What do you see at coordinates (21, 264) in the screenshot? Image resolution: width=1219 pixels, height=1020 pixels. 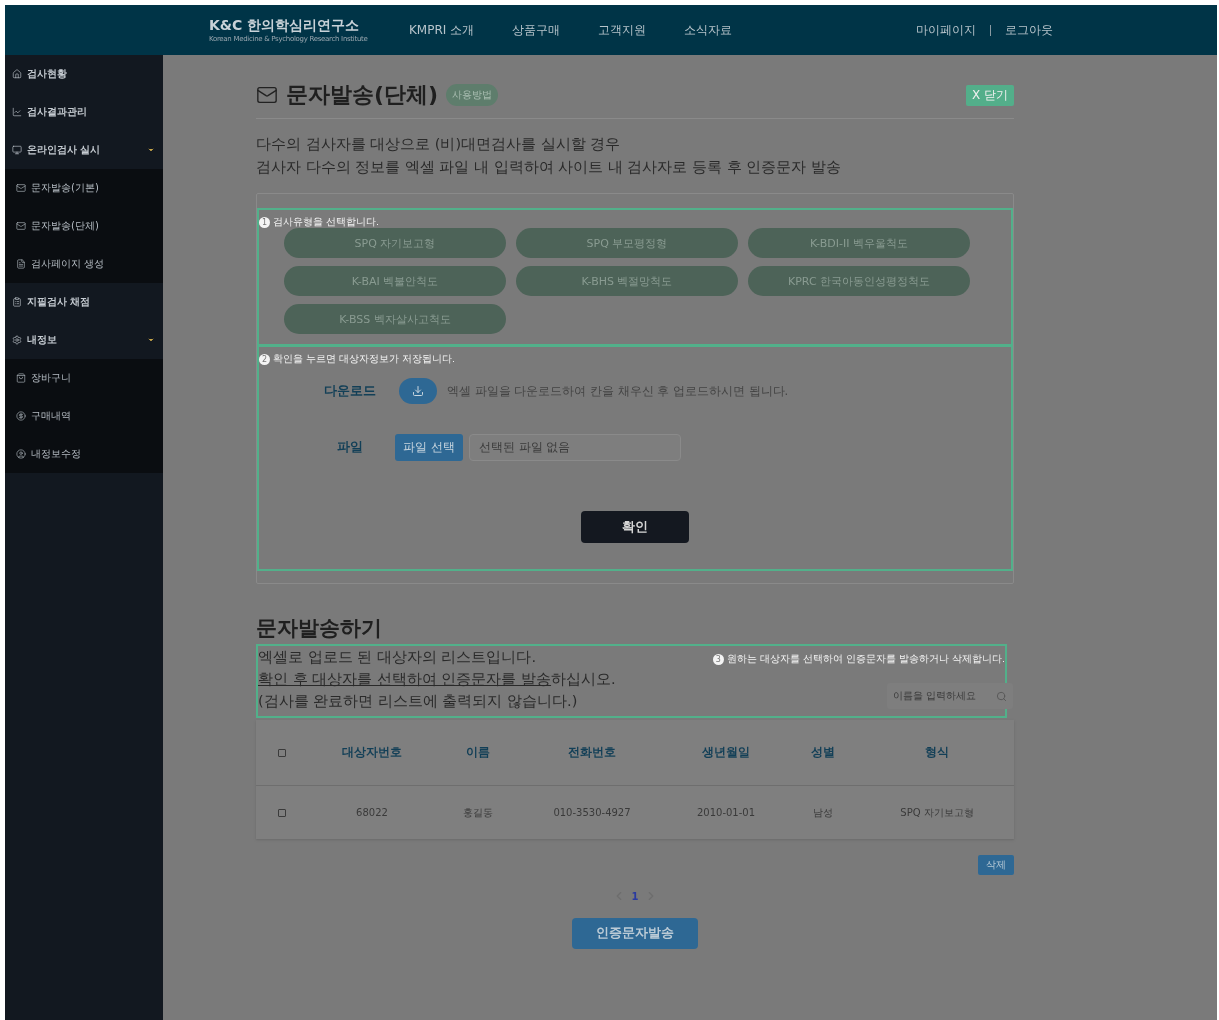 I see `document-icon` at bounding box center [21, 264].